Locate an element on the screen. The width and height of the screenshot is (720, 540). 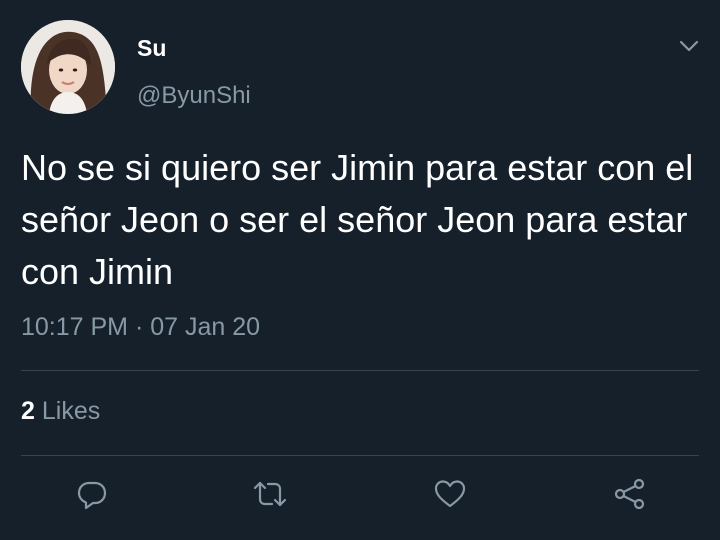
heart-icon is located at coordinates (450, 494).